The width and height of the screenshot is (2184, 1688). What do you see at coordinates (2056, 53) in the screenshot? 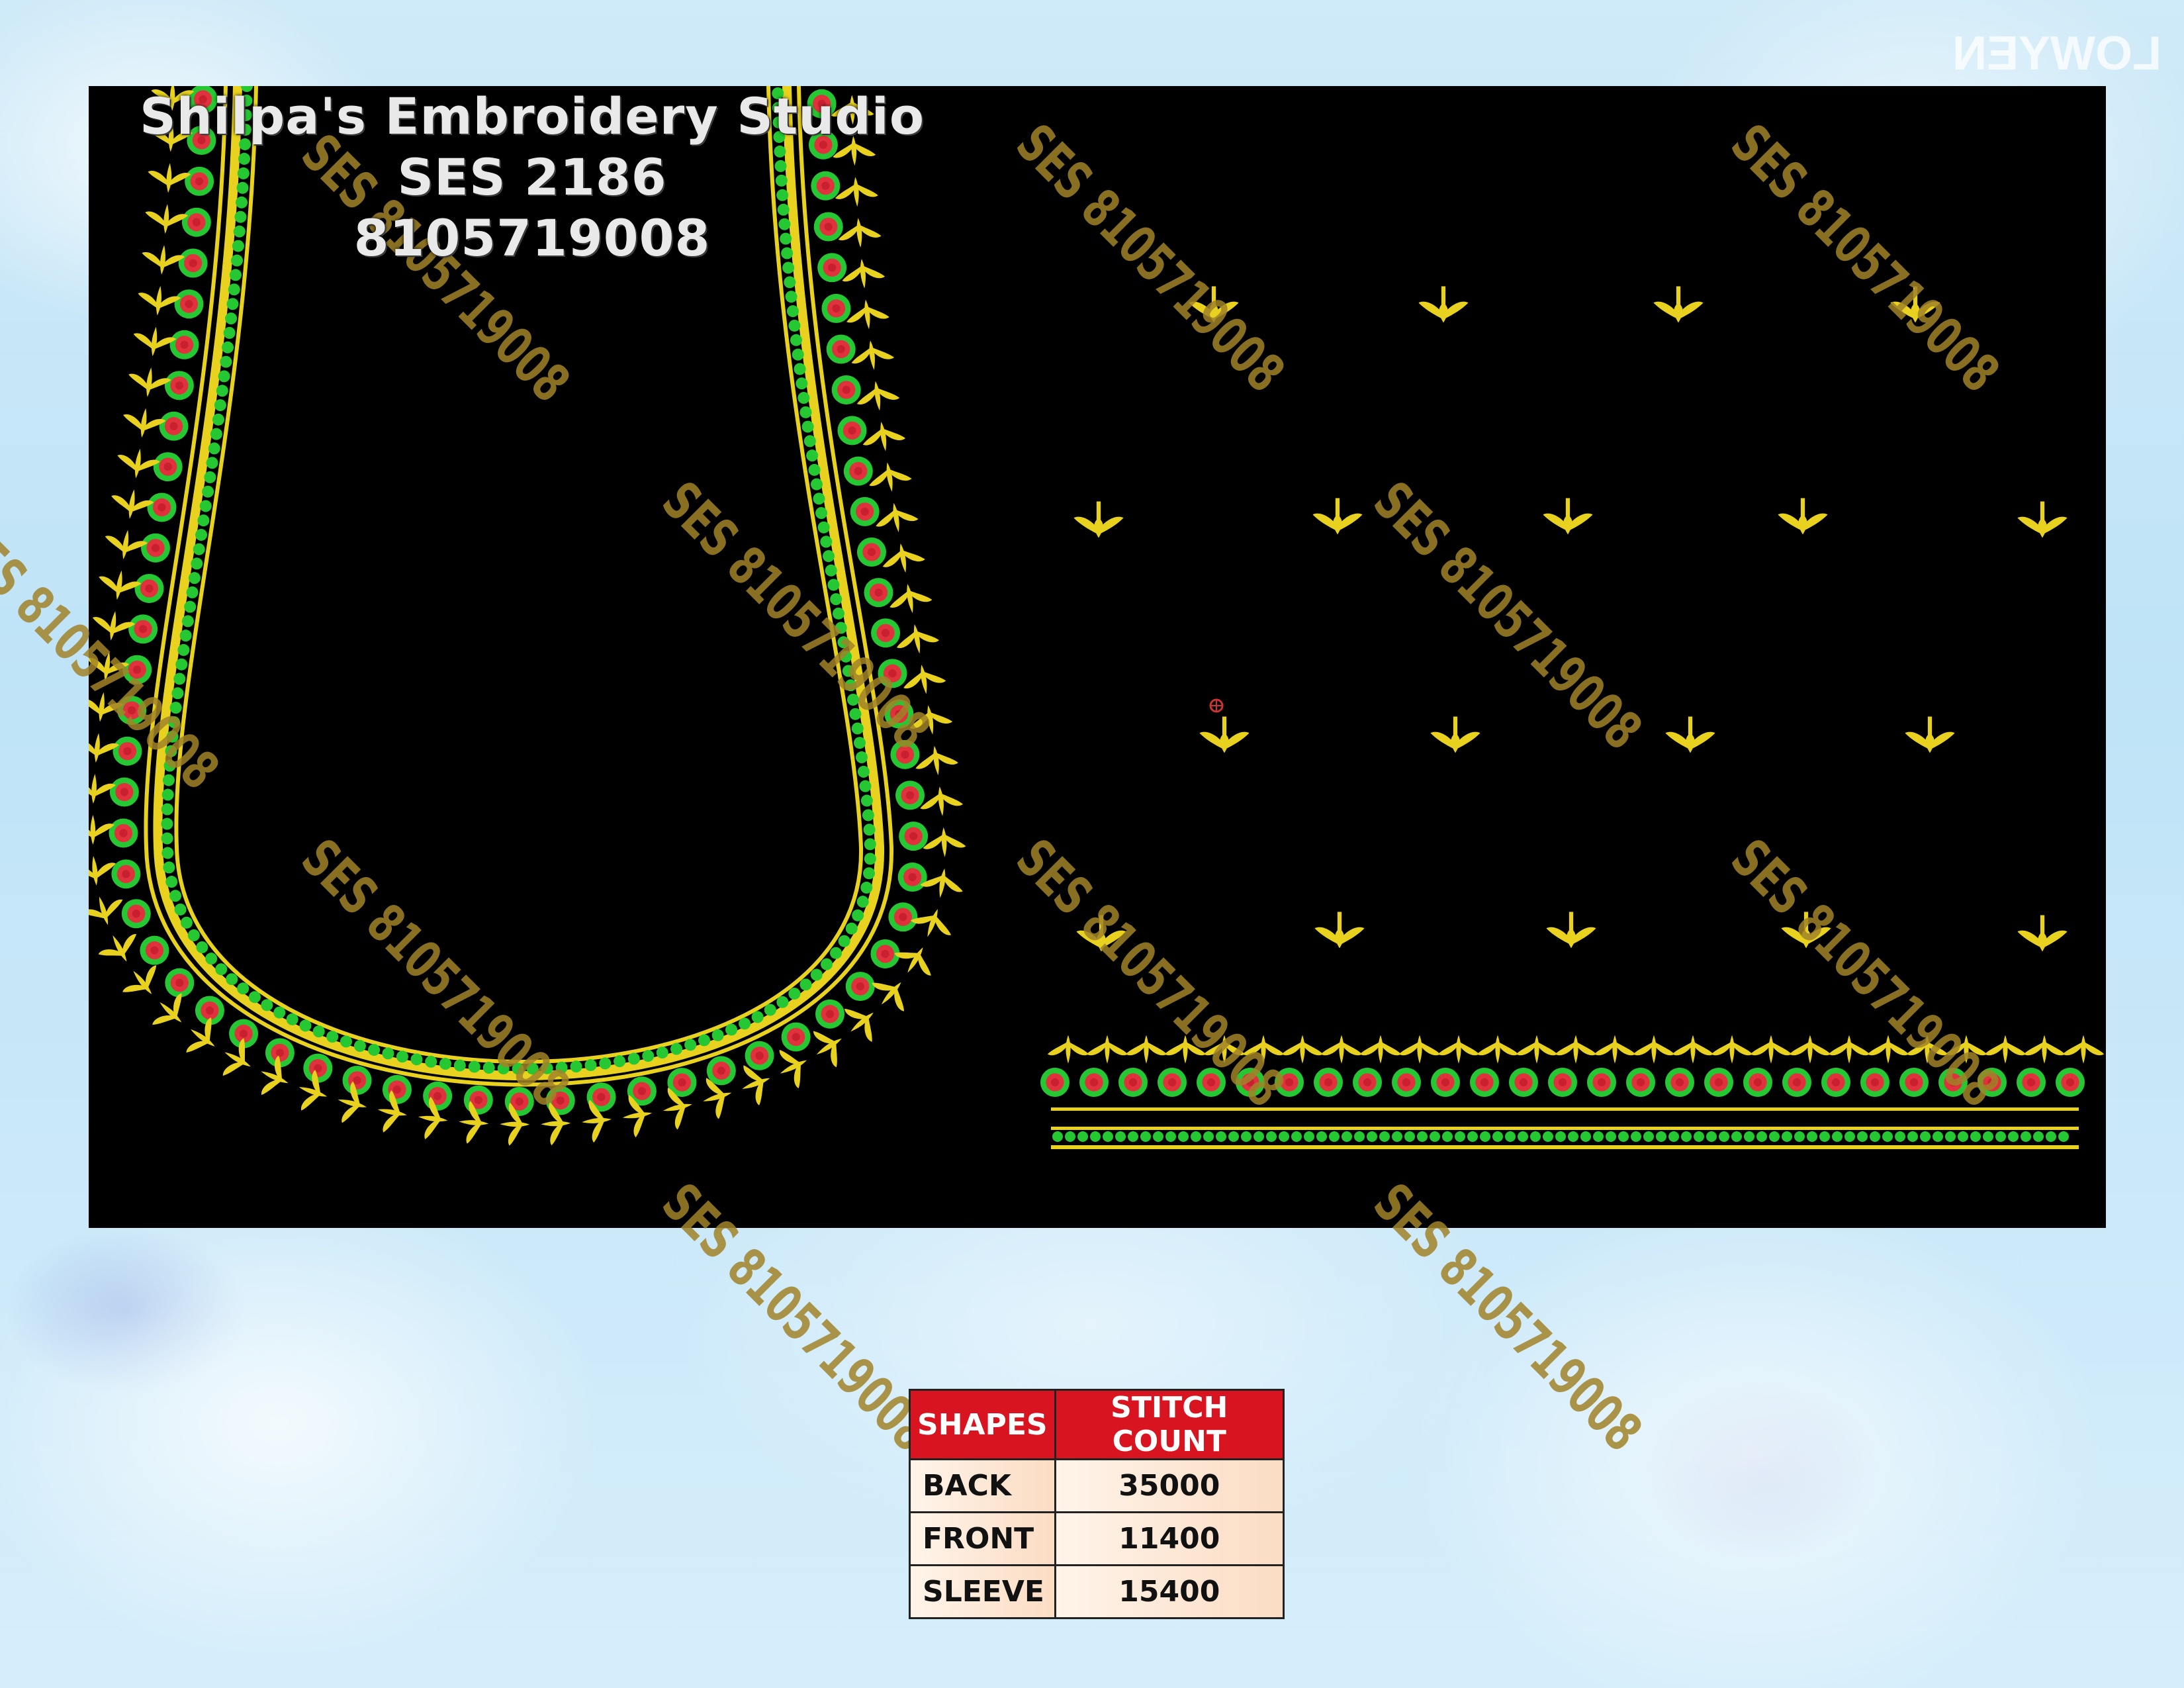
I see `corner-logo: LOWYEN` at bounding box center [2056, 53].